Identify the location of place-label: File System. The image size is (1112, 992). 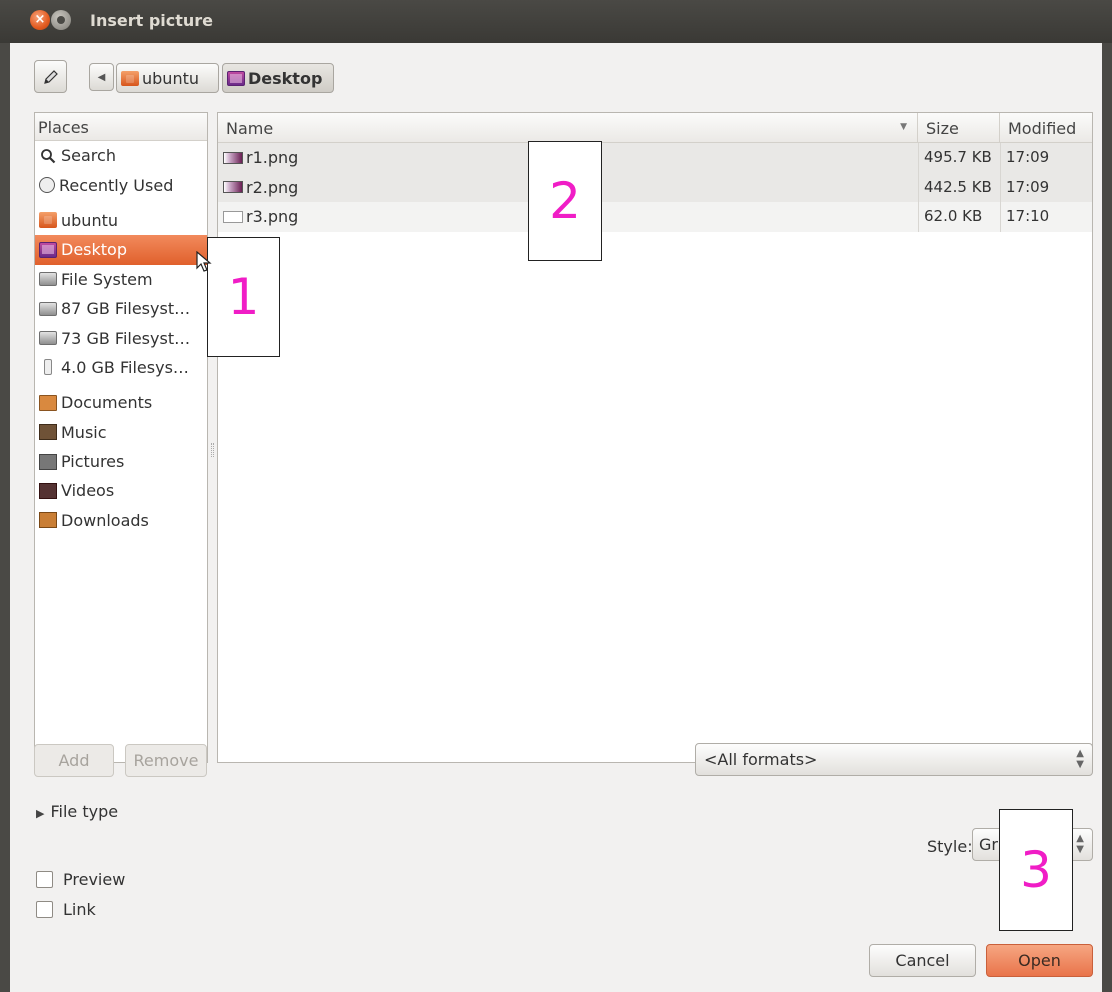
(107, 279).